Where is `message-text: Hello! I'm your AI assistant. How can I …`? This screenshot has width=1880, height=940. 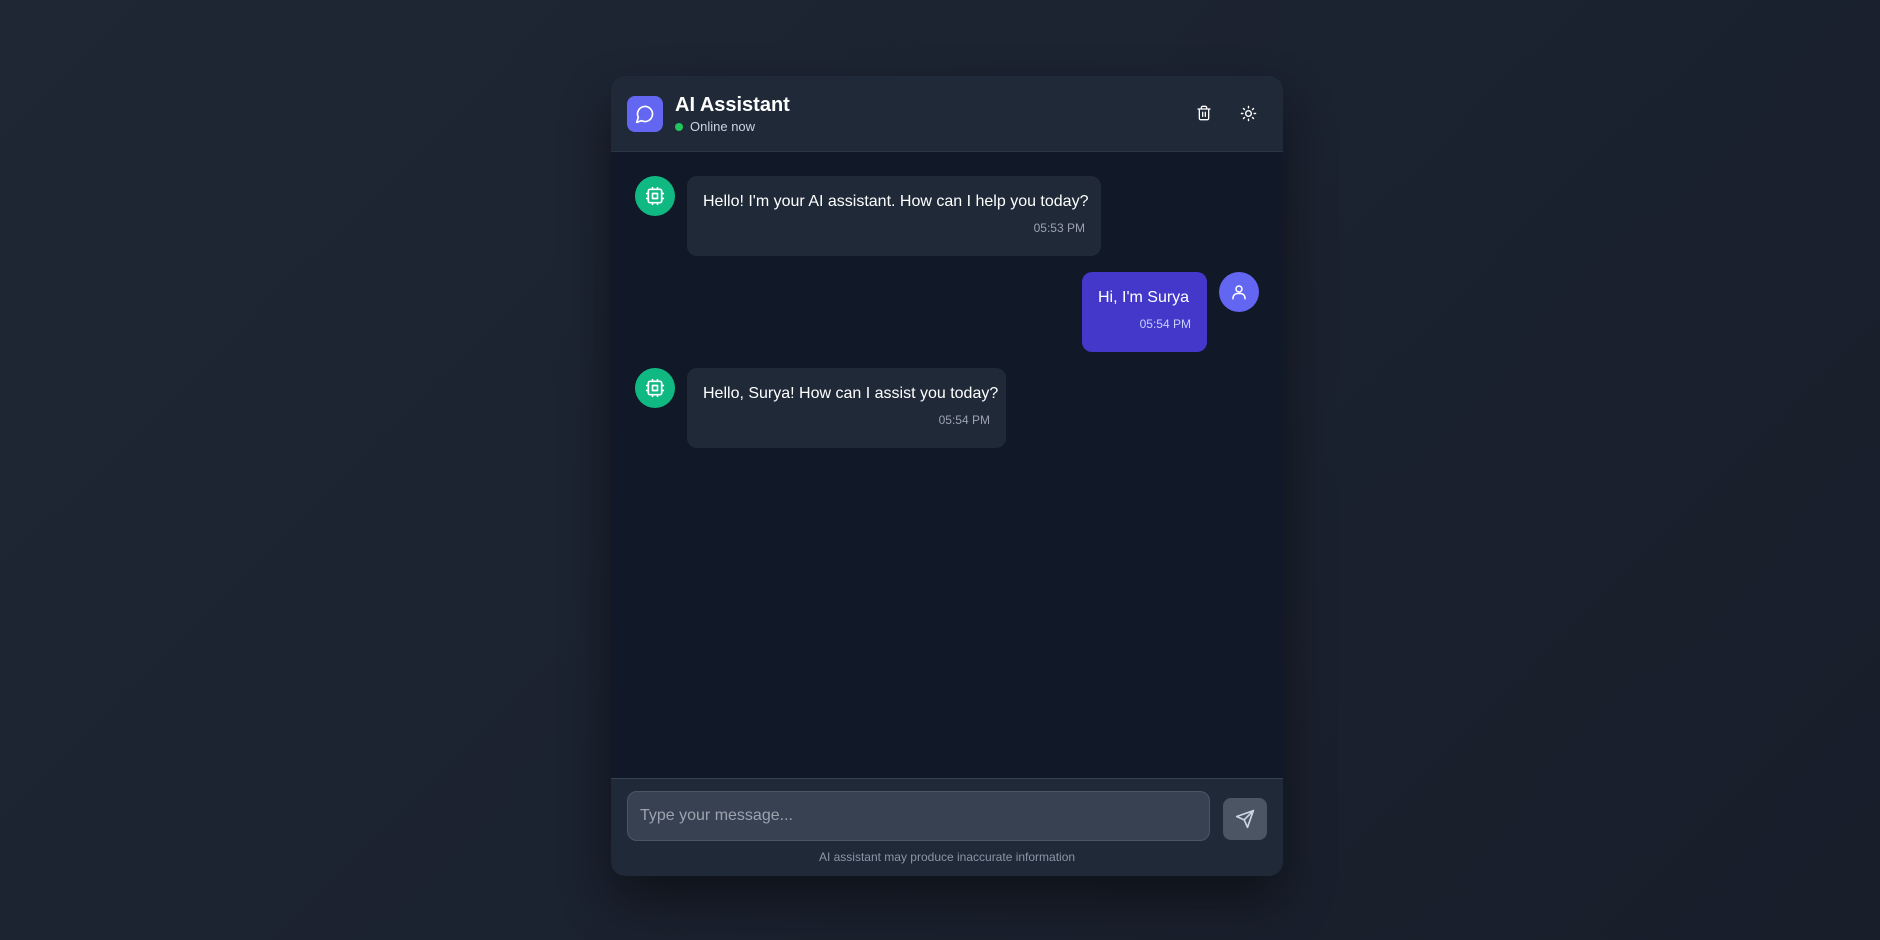 message-text: Hello! I'm your AI assistant. How can I … is located at coordinates (896, 201).